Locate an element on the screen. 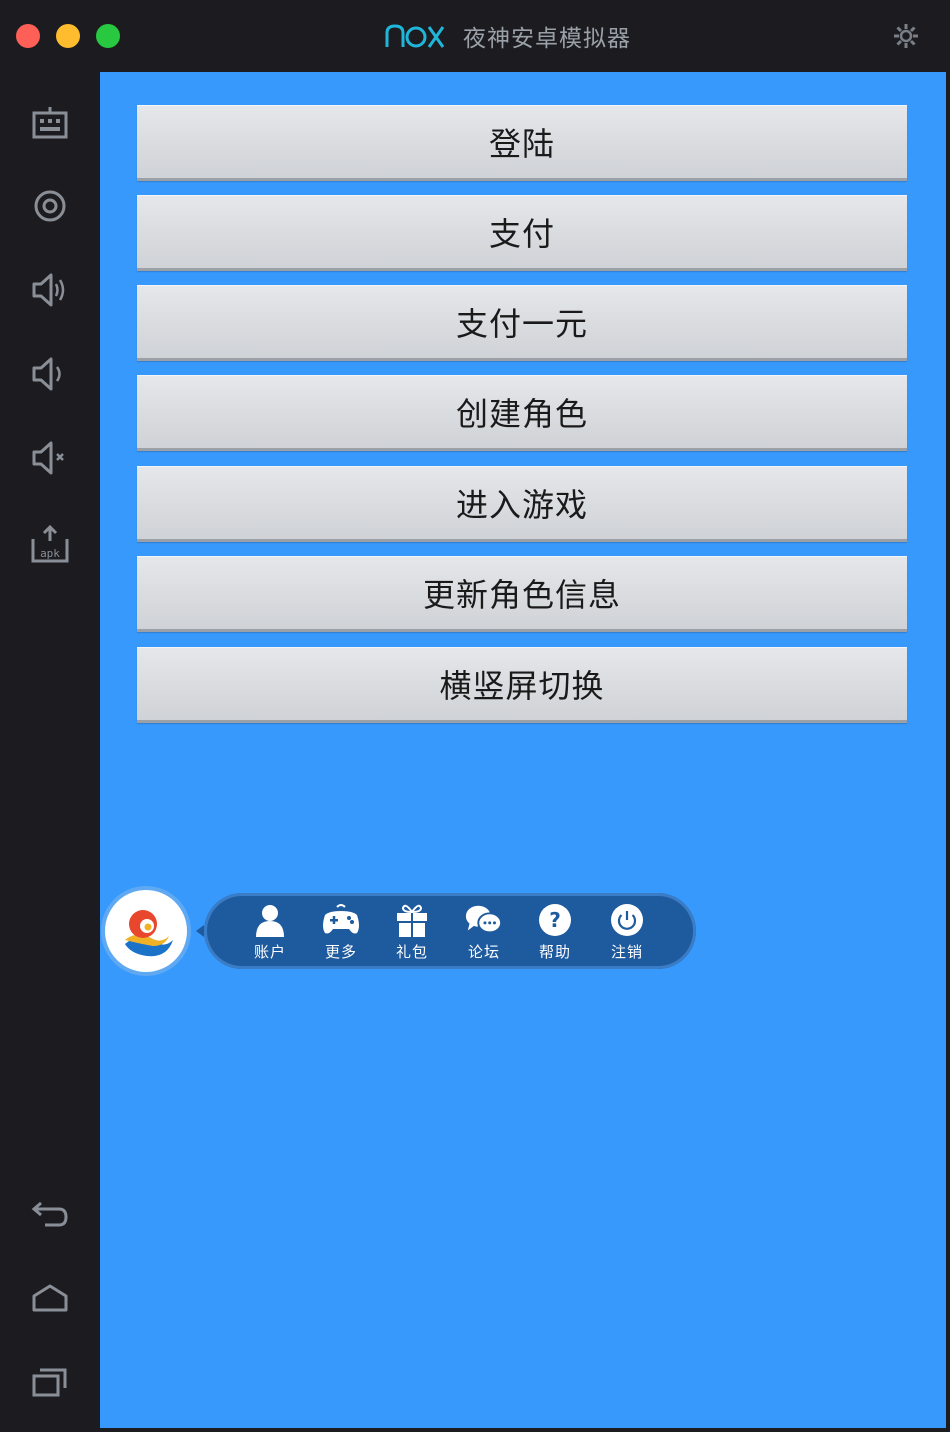 Image resolution: width=950 pixels, height=1432 pixels. apk-install-icon: apk is located at coordinates (50, 544).